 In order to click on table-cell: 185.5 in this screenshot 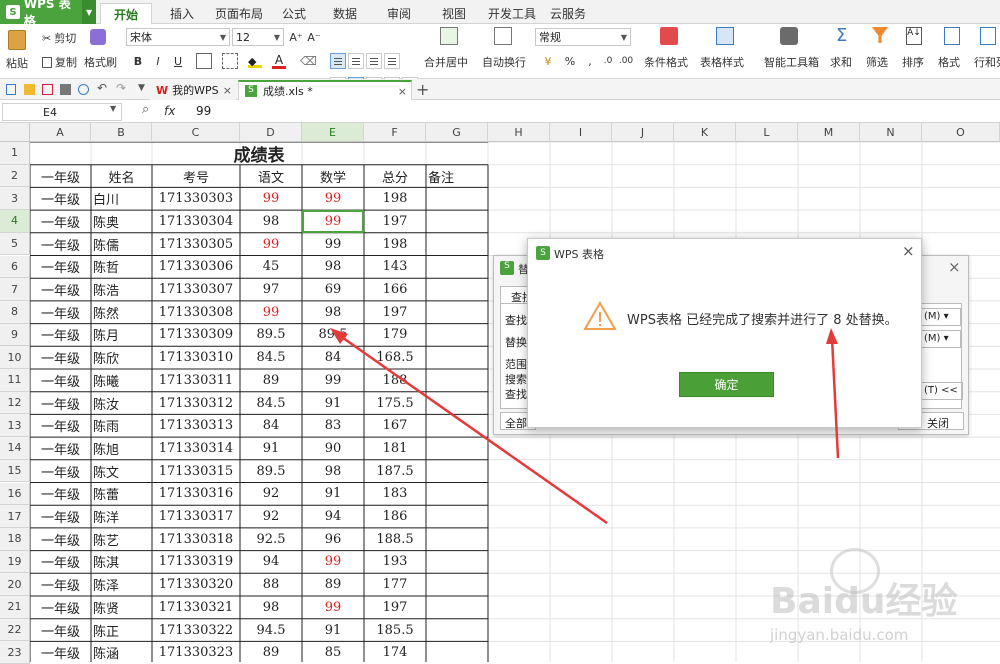, I will do `click(395, 630)`.